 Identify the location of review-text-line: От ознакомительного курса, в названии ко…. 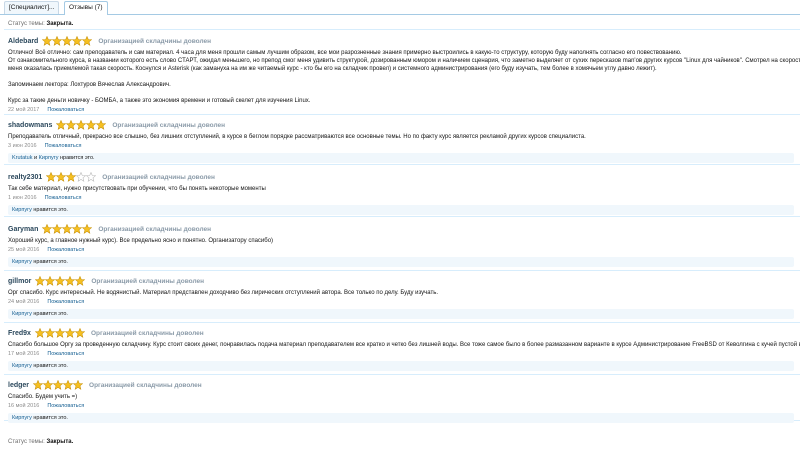
(404, 61).